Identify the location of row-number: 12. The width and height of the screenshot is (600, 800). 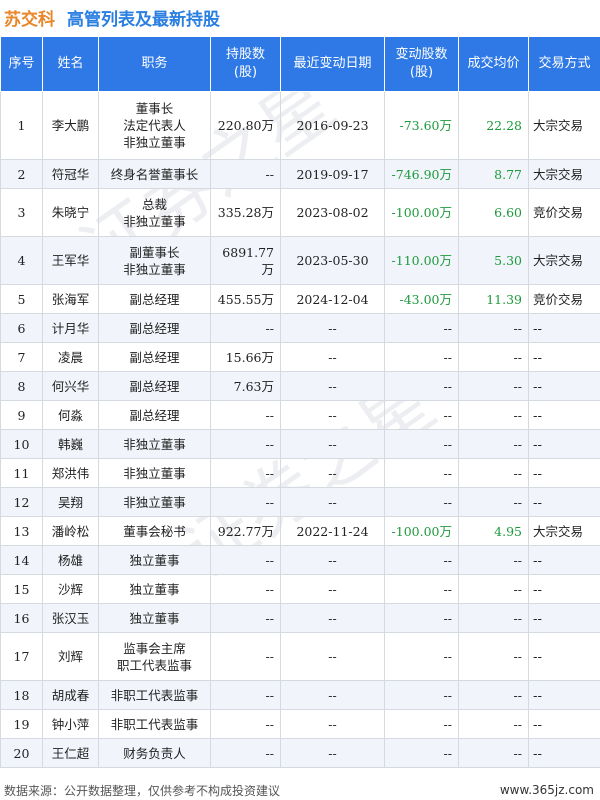
(21, 502).